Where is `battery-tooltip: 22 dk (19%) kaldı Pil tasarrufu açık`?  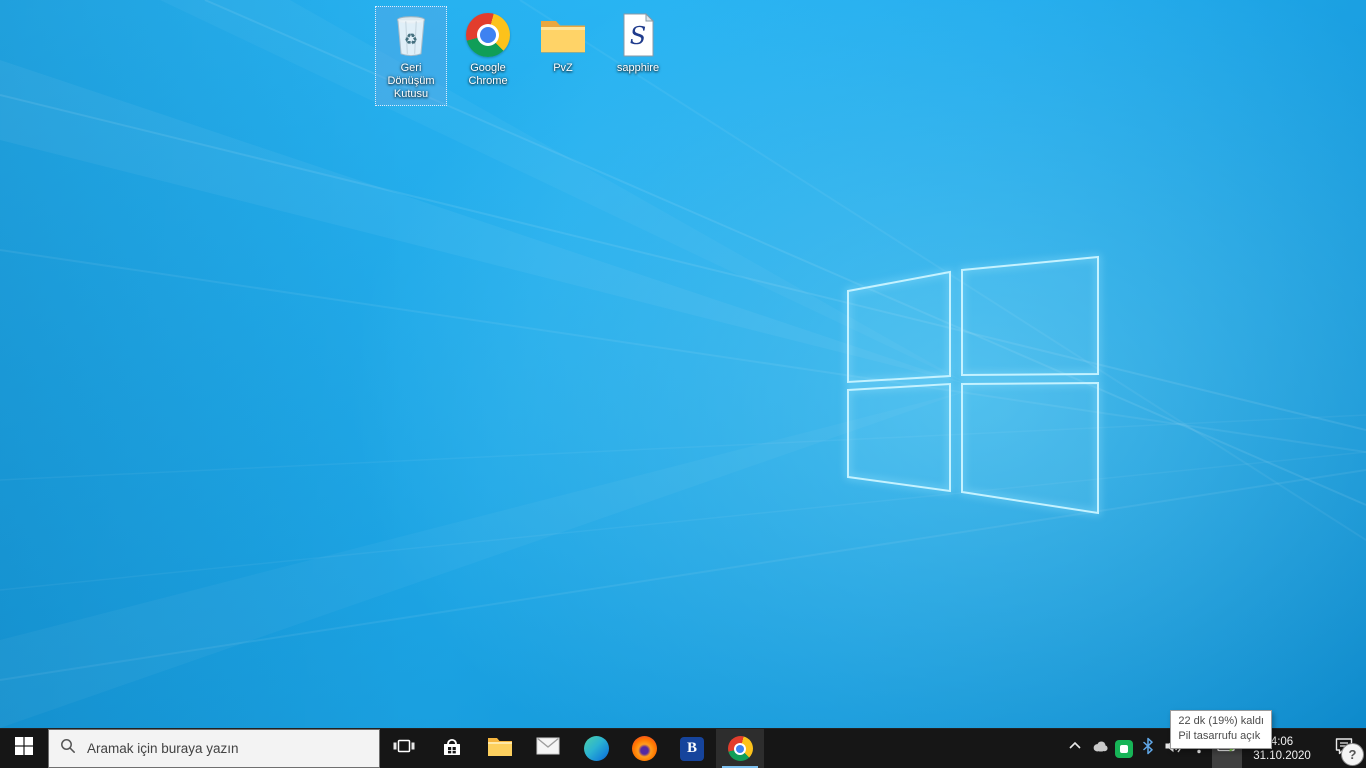 battery-tooltip: 22 dk (19%) kaldı Pil tasarrufu açık is located at coordinates (1221, 729).